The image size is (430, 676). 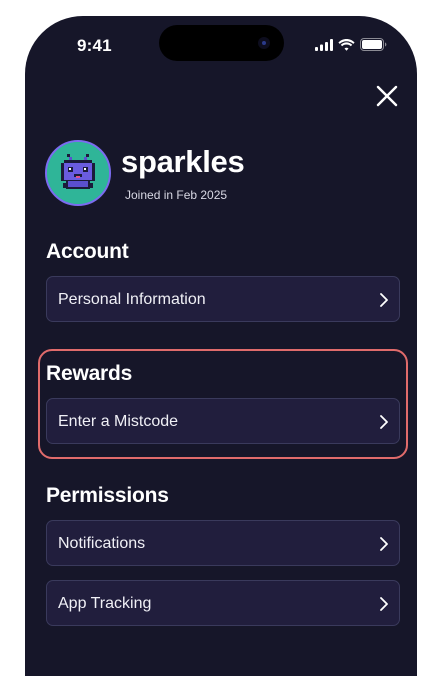 I want to click on signal-icon, so click(x=324, y=44).